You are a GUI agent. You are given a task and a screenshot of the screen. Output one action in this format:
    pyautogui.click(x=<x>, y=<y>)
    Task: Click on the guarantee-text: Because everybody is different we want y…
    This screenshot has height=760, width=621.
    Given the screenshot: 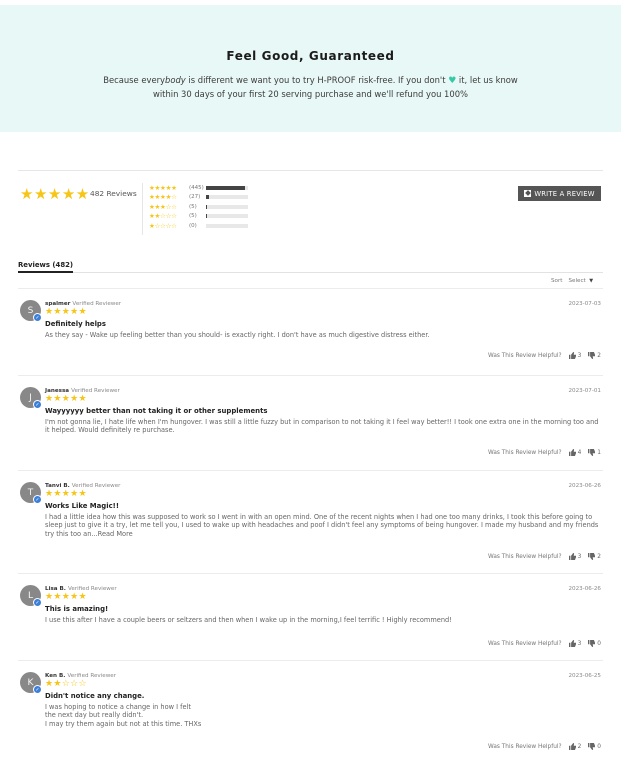 What is the action you would take?
    pyautogui.click(x=310, y=87)
    